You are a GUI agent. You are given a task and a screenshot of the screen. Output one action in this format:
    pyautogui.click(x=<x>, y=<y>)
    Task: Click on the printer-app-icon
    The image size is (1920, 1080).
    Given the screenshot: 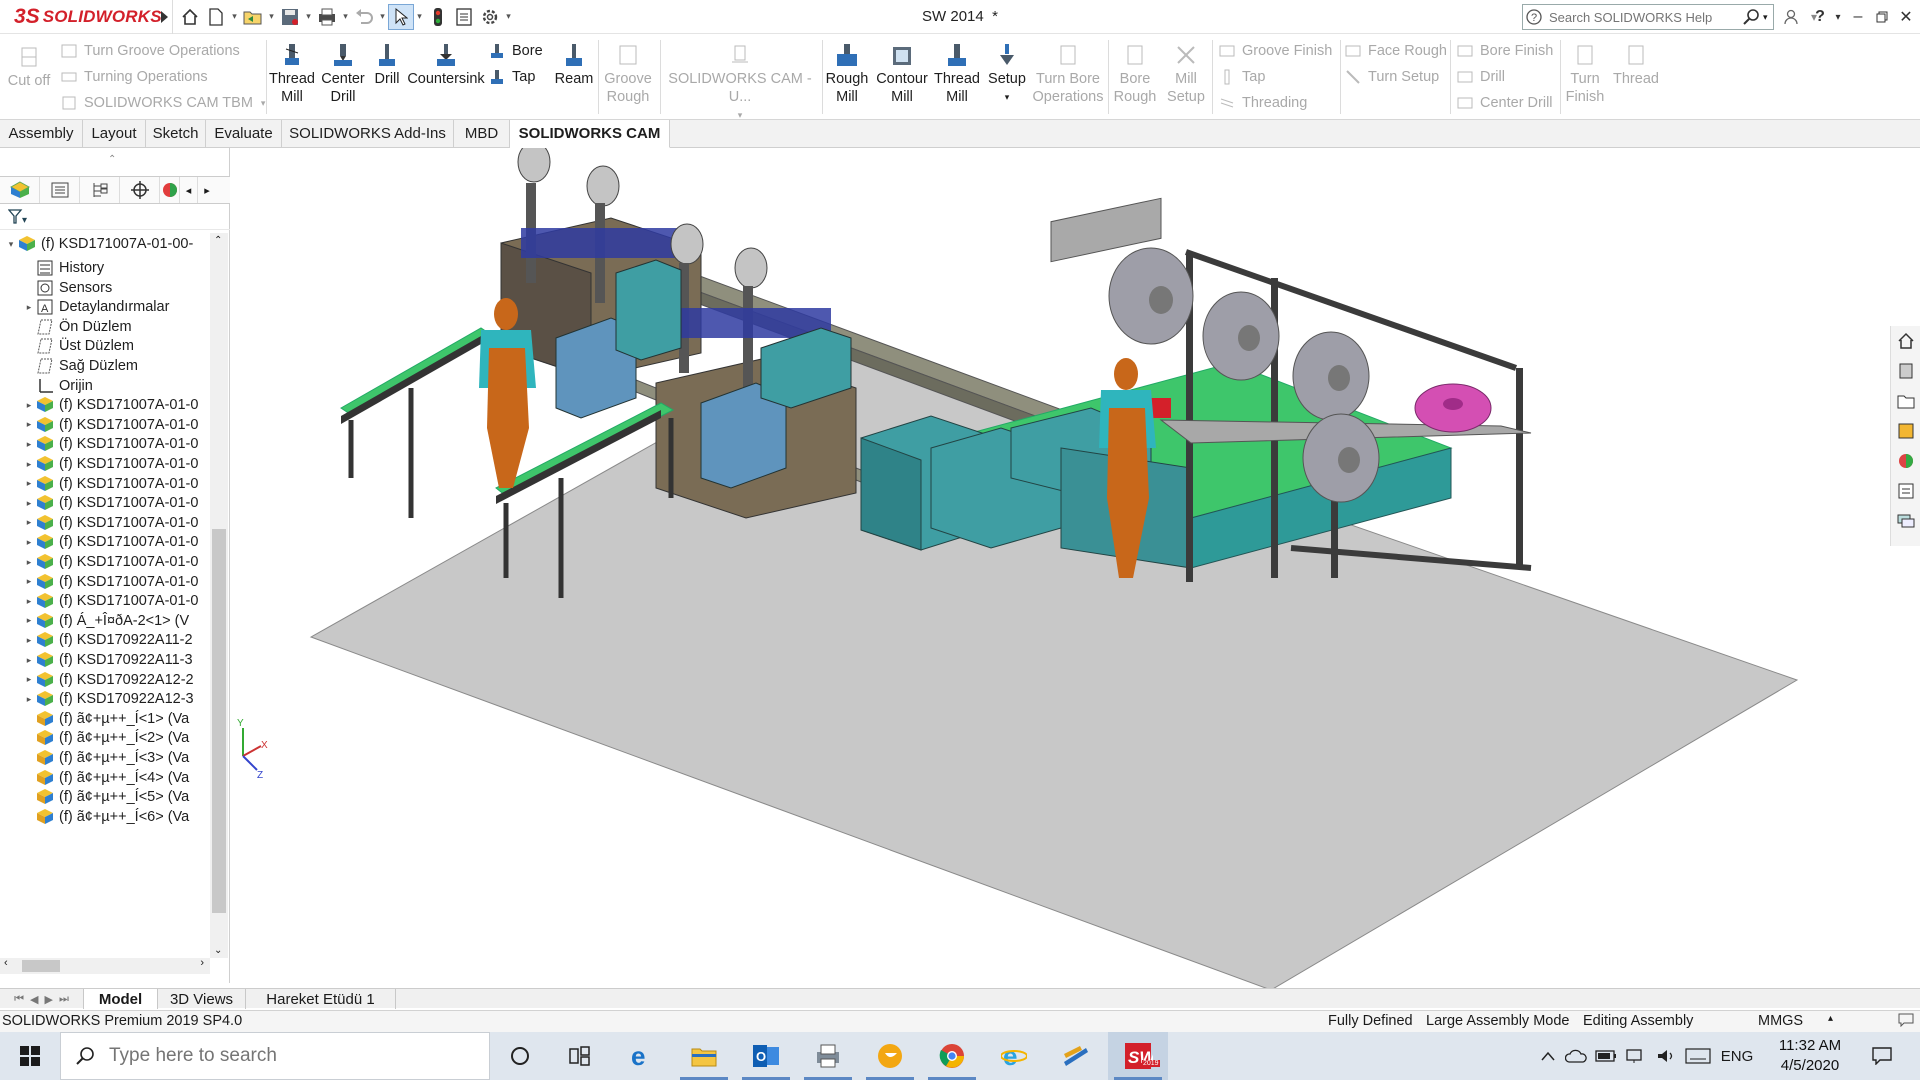 What is the action you would take?
    pyautogui.click(x=828, y=1056)
    